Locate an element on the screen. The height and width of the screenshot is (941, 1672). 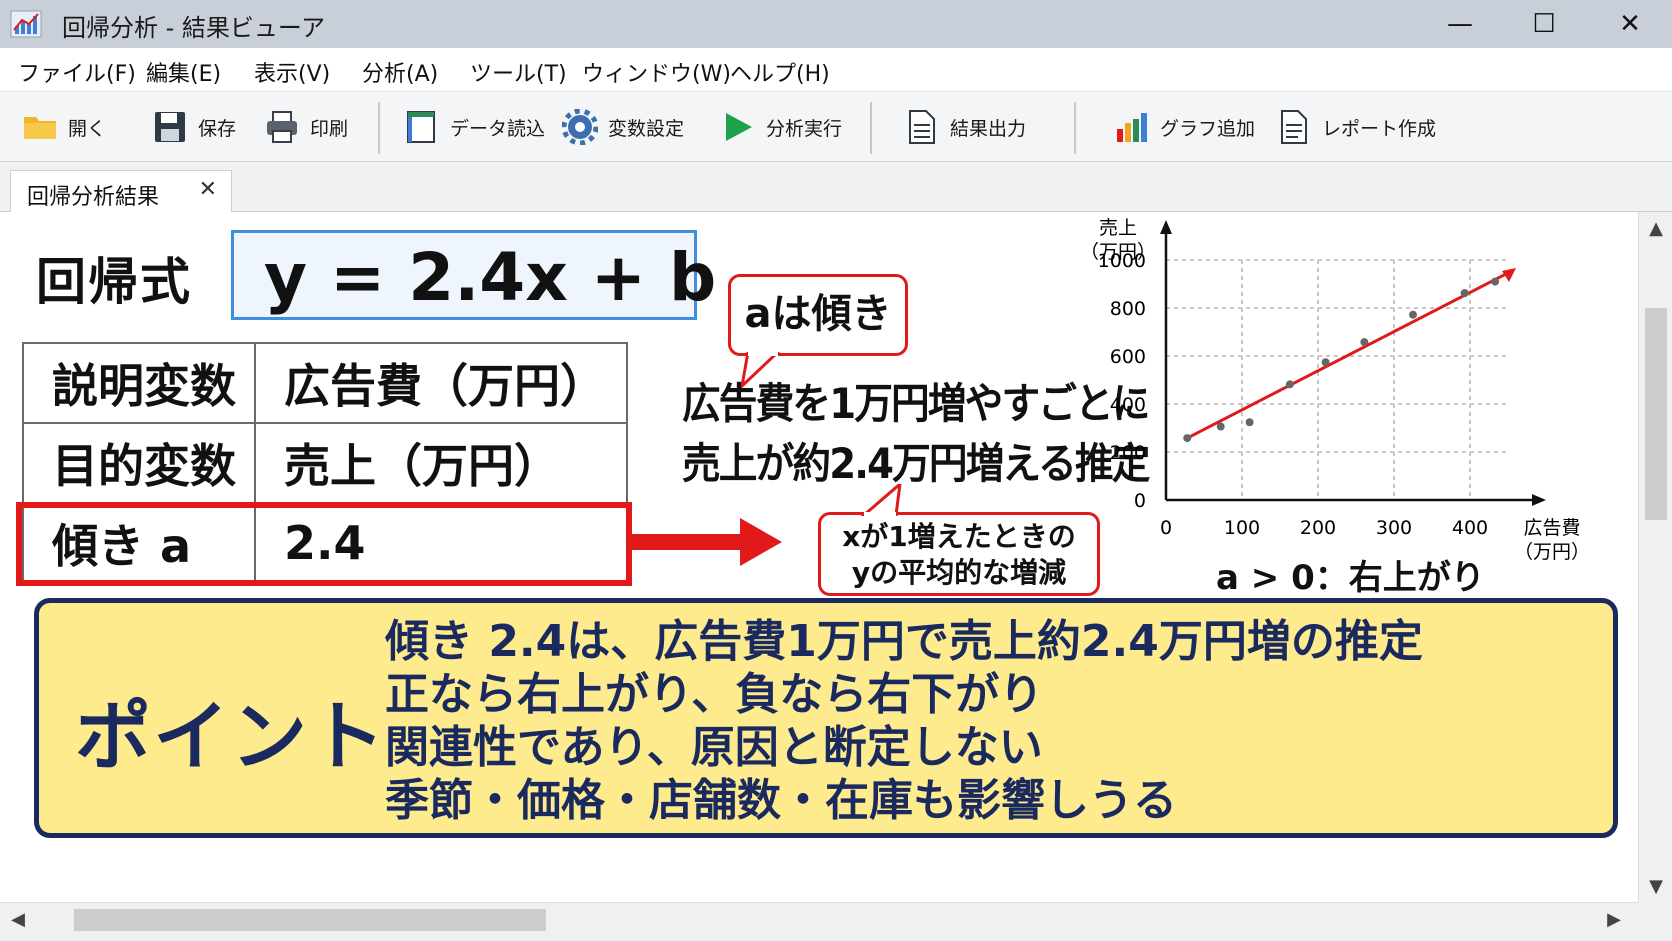
x-tick-label: 300 is located at coordinates (1394, 528).